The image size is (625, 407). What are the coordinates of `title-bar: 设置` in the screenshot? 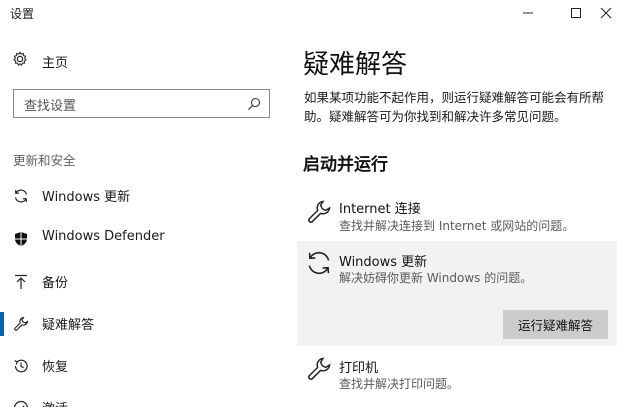 It's located at (312, 13).